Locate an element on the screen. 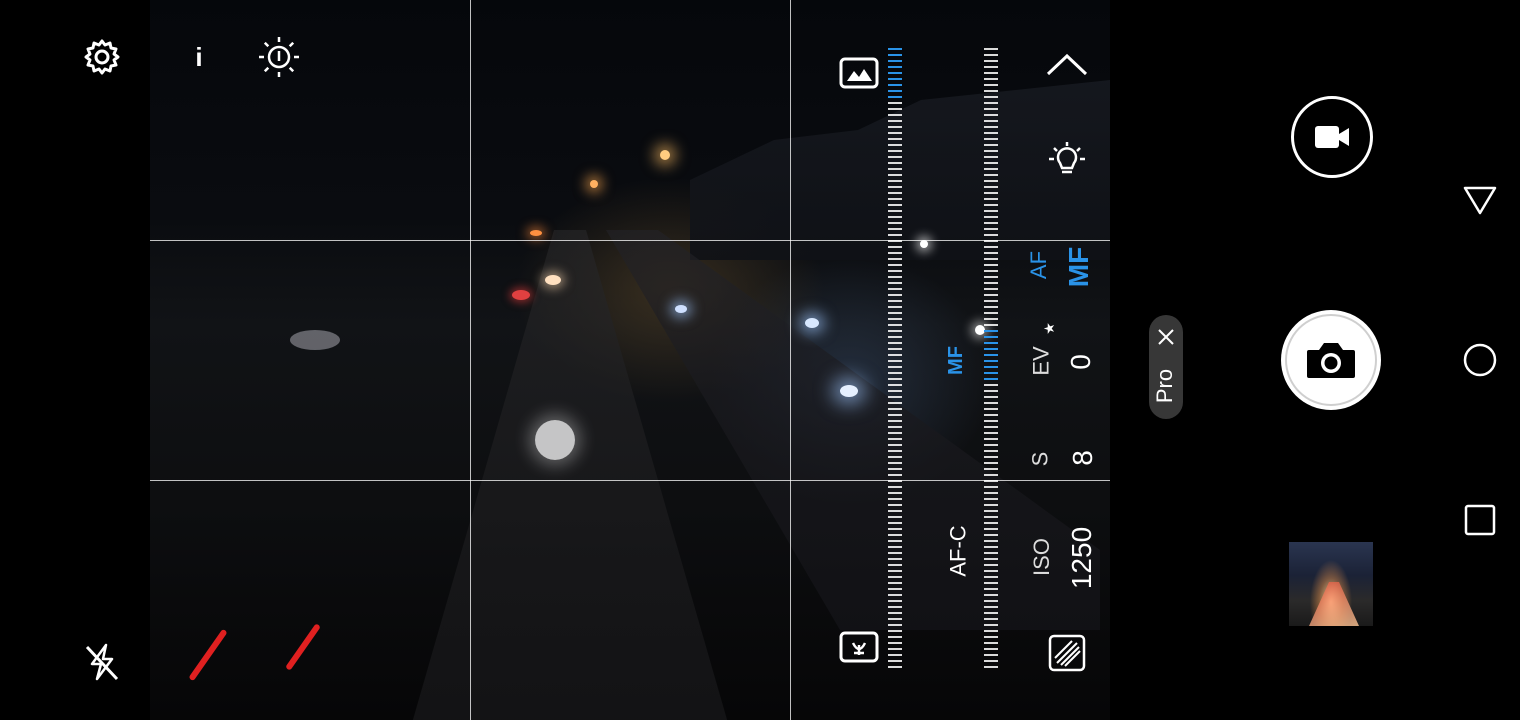 This screenshot has height=720, width=1520. shutter-button is located at coordinates (1331, 360).